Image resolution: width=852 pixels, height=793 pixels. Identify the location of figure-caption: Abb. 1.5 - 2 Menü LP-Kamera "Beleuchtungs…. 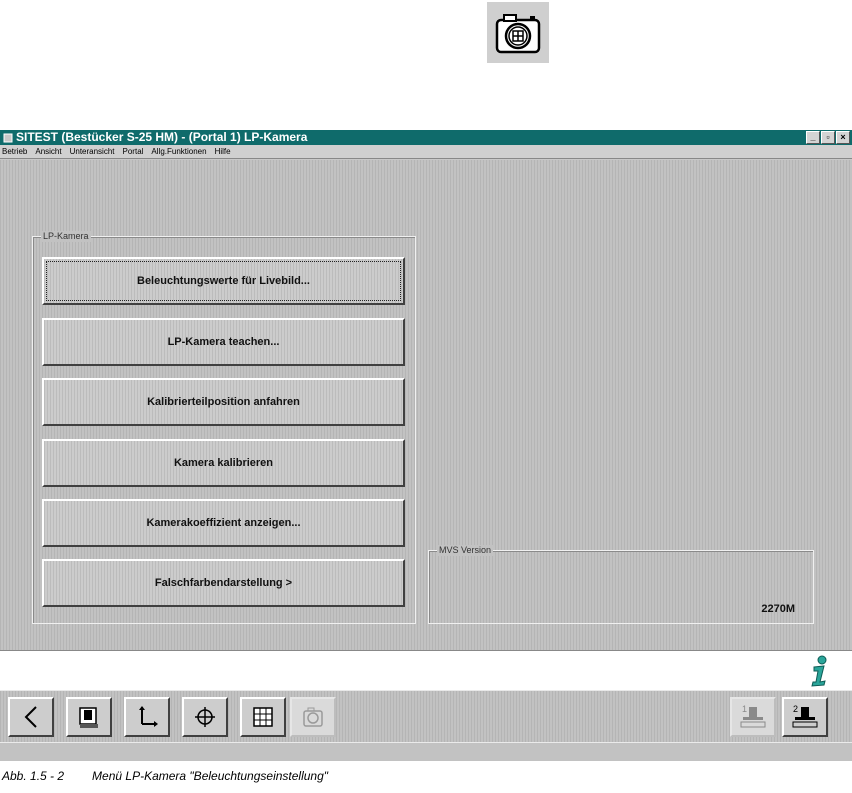
(165, 776).